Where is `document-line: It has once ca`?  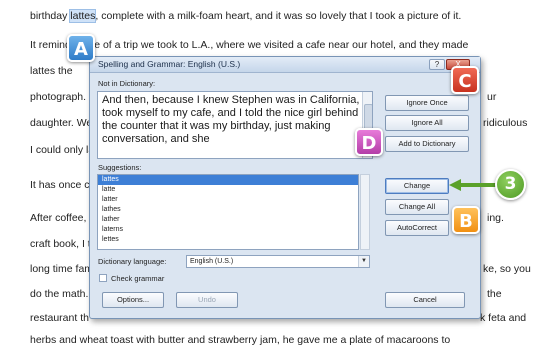 document-line: It has once ca is located at coordinates (63, 185).